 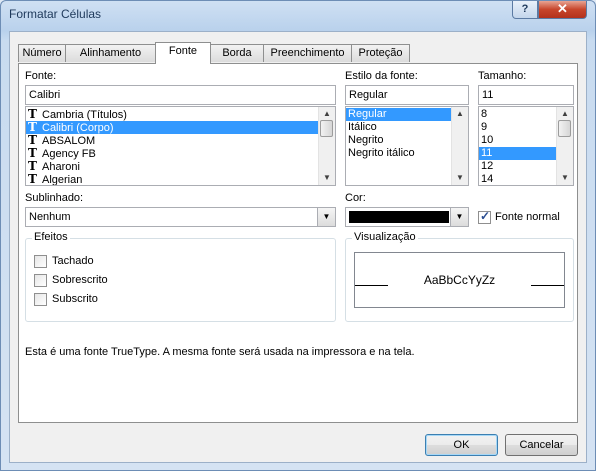 What do you see at coordinates (517, 166) in the screenshot?
I see `list-item: 12` at bounding box center [517, 166].